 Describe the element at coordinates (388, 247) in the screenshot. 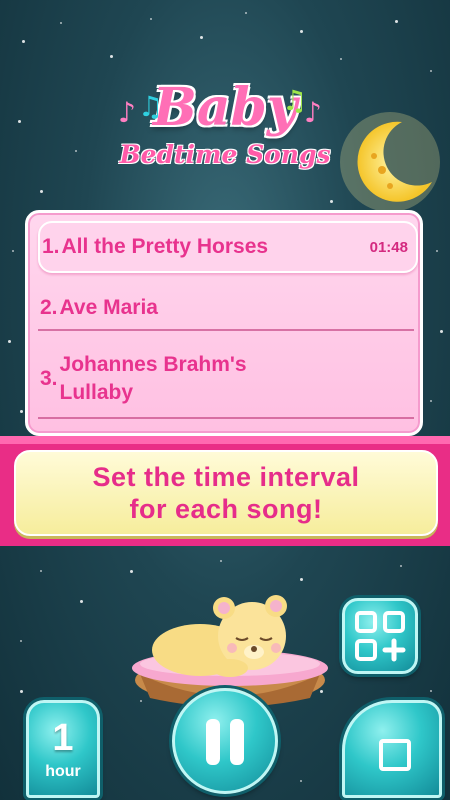

I see `song-duration: 01:48` at that location.